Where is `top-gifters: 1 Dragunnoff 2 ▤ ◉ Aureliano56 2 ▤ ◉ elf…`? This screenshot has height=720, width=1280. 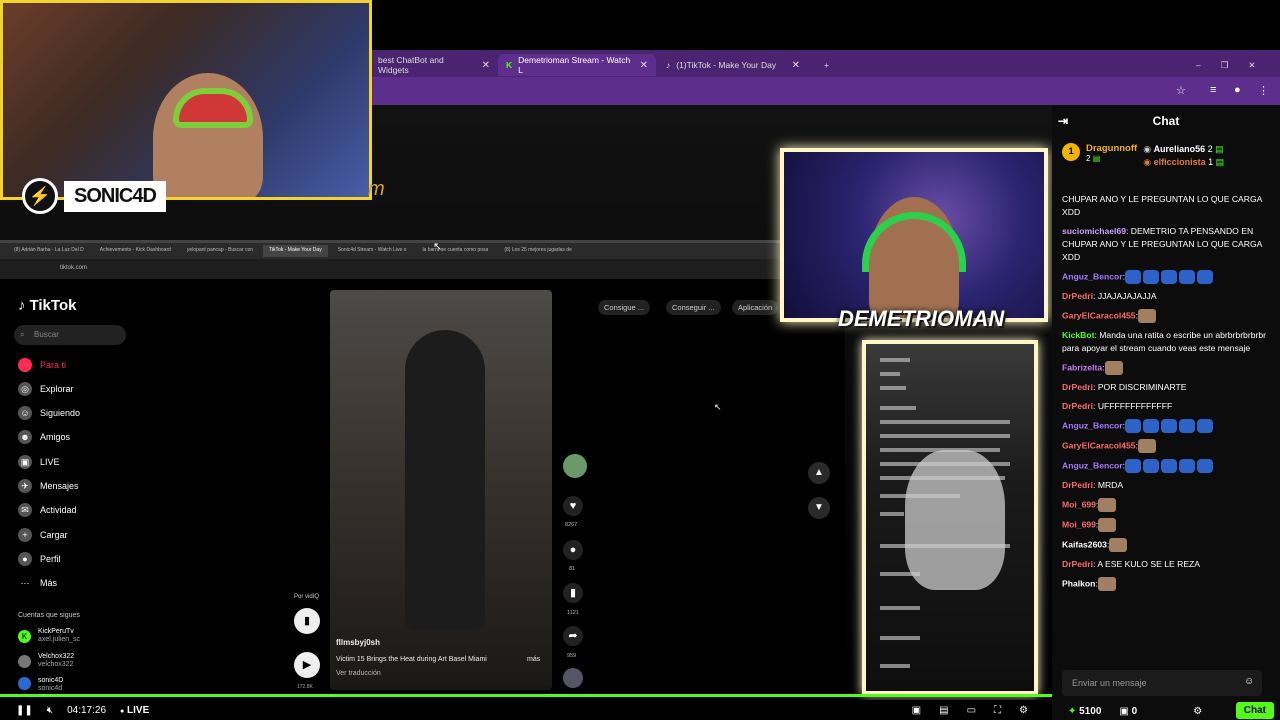 top-gifters: 1 Dragunnoff 2 ▤ ◉ Aureliano56 2 ▤ ◉ elf… is located at coordinates (1166, 159).